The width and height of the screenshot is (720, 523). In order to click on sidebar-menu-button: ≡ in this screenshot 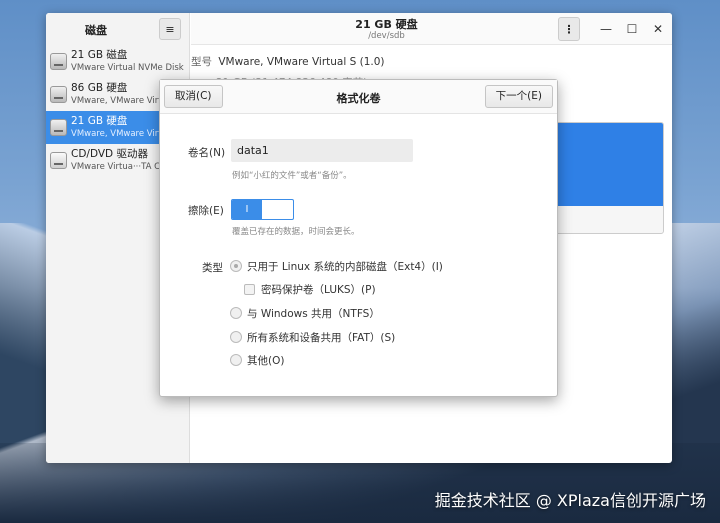, I will do `click(170, 29)`.